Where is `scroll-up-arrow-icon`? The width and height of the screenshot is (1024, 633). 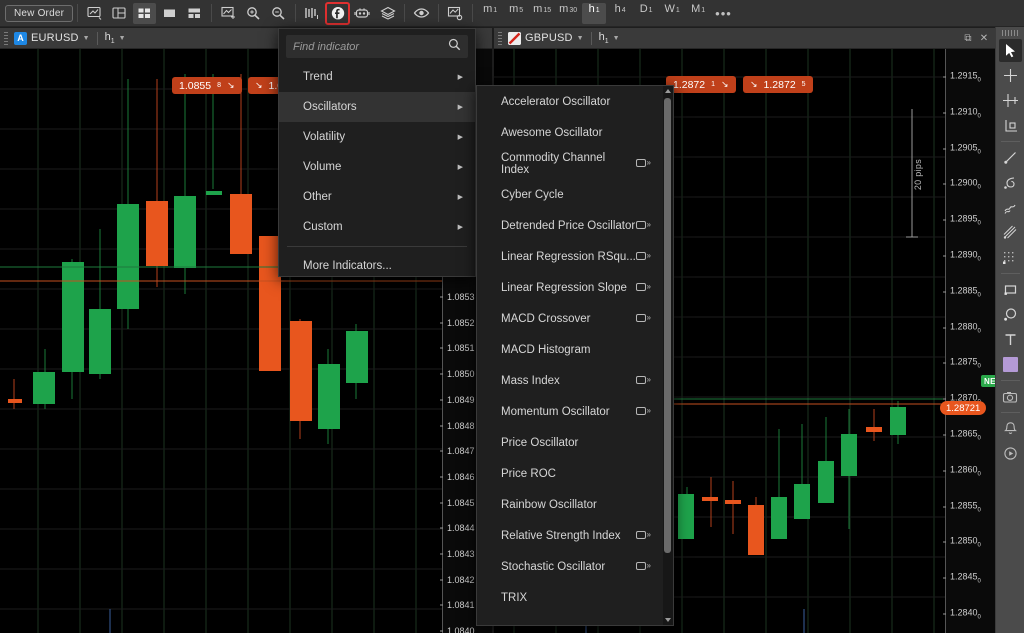 scroll-up-arrow-icon is located at coordinates (668, 91).